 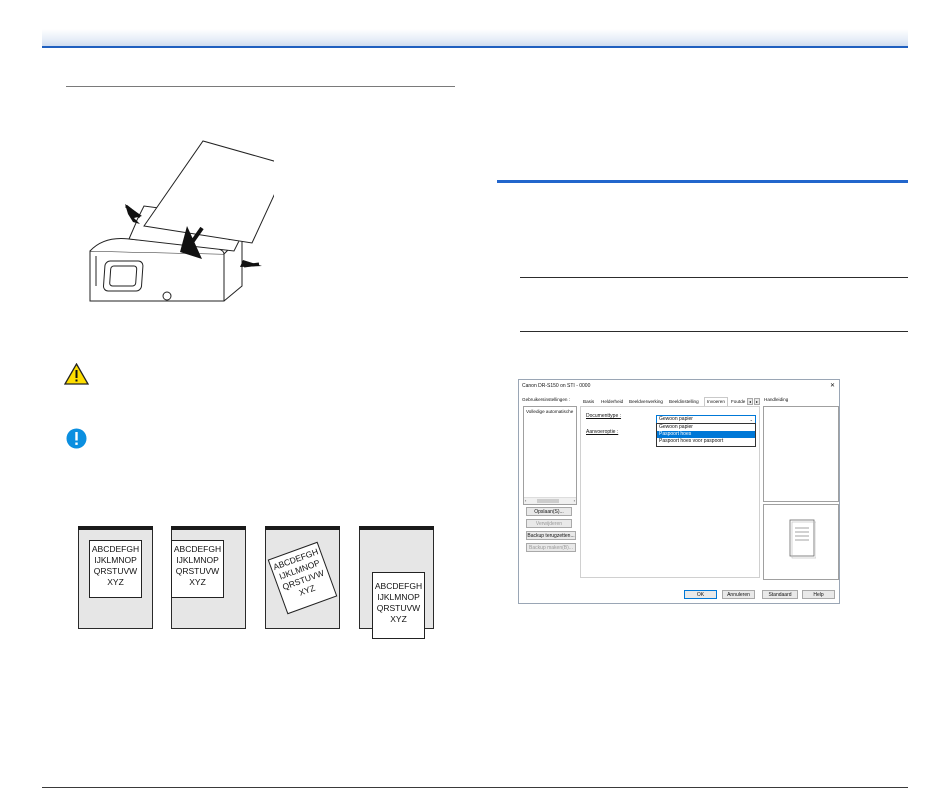 I want to click on doc-sample-skewed: ABCDEFGH IJKLMNOP QRSTUVW XYZ, so click(x=302, y=577).